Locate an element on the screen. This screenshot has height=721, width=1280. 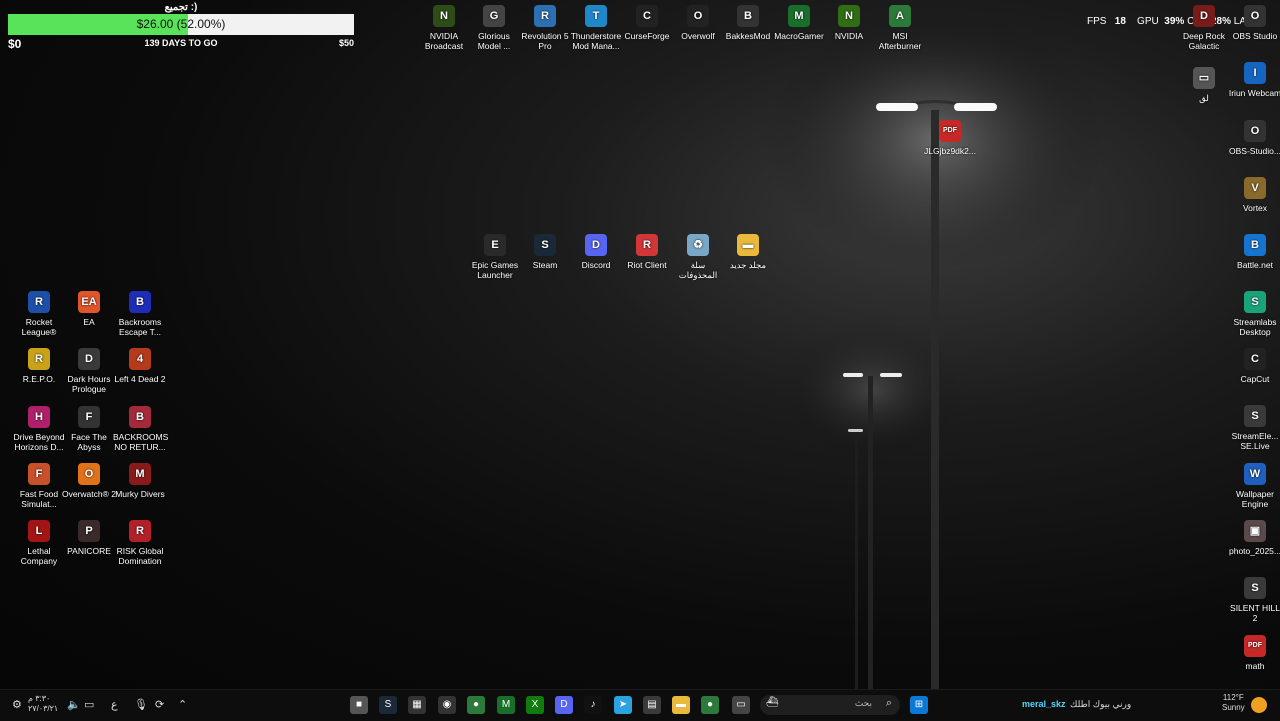
desktop-icon-right-12: S SILENT HILL 2 is located at coordinates (1254, 600).